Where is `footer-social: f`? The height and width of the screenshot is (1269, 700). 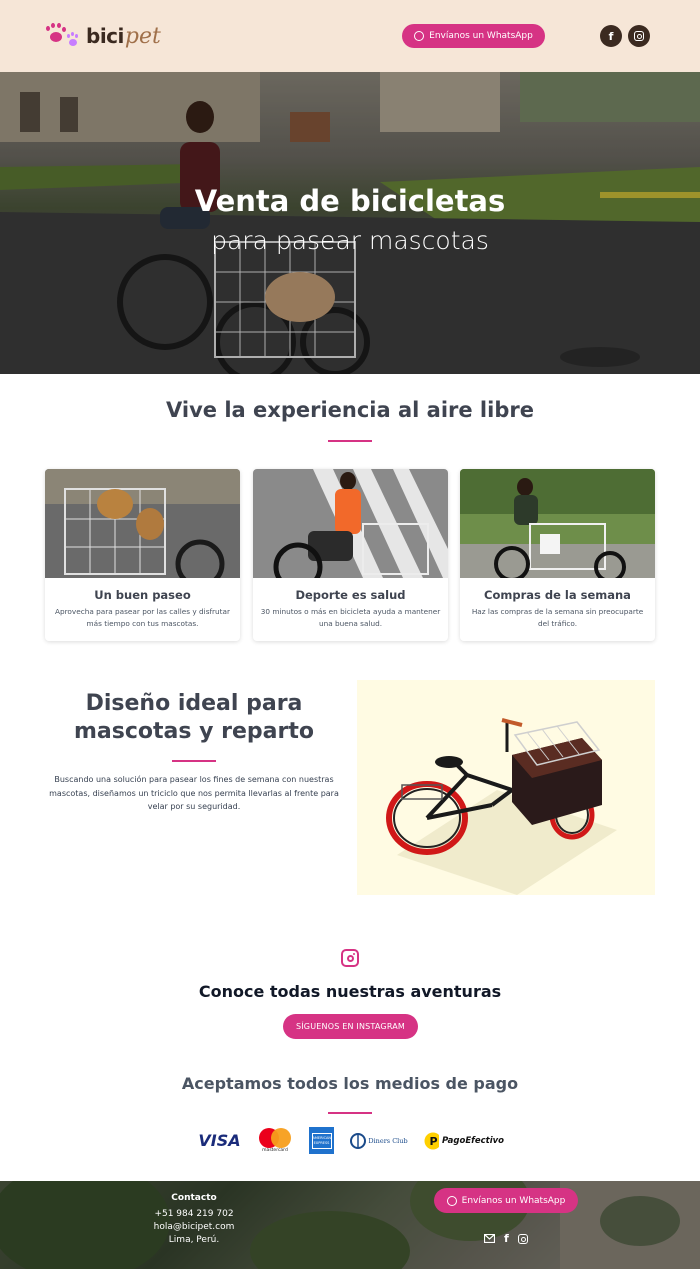 footer-social: f is located at coordinates (506, 1238).